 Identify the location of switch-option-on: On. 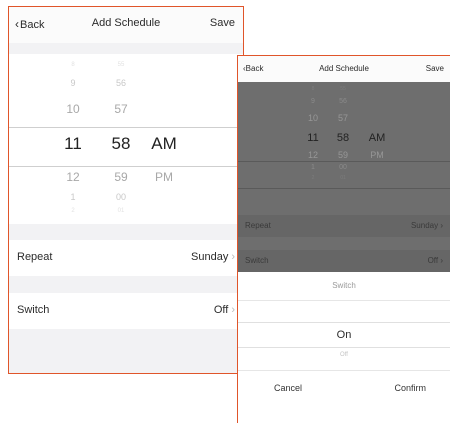
(344, 335).